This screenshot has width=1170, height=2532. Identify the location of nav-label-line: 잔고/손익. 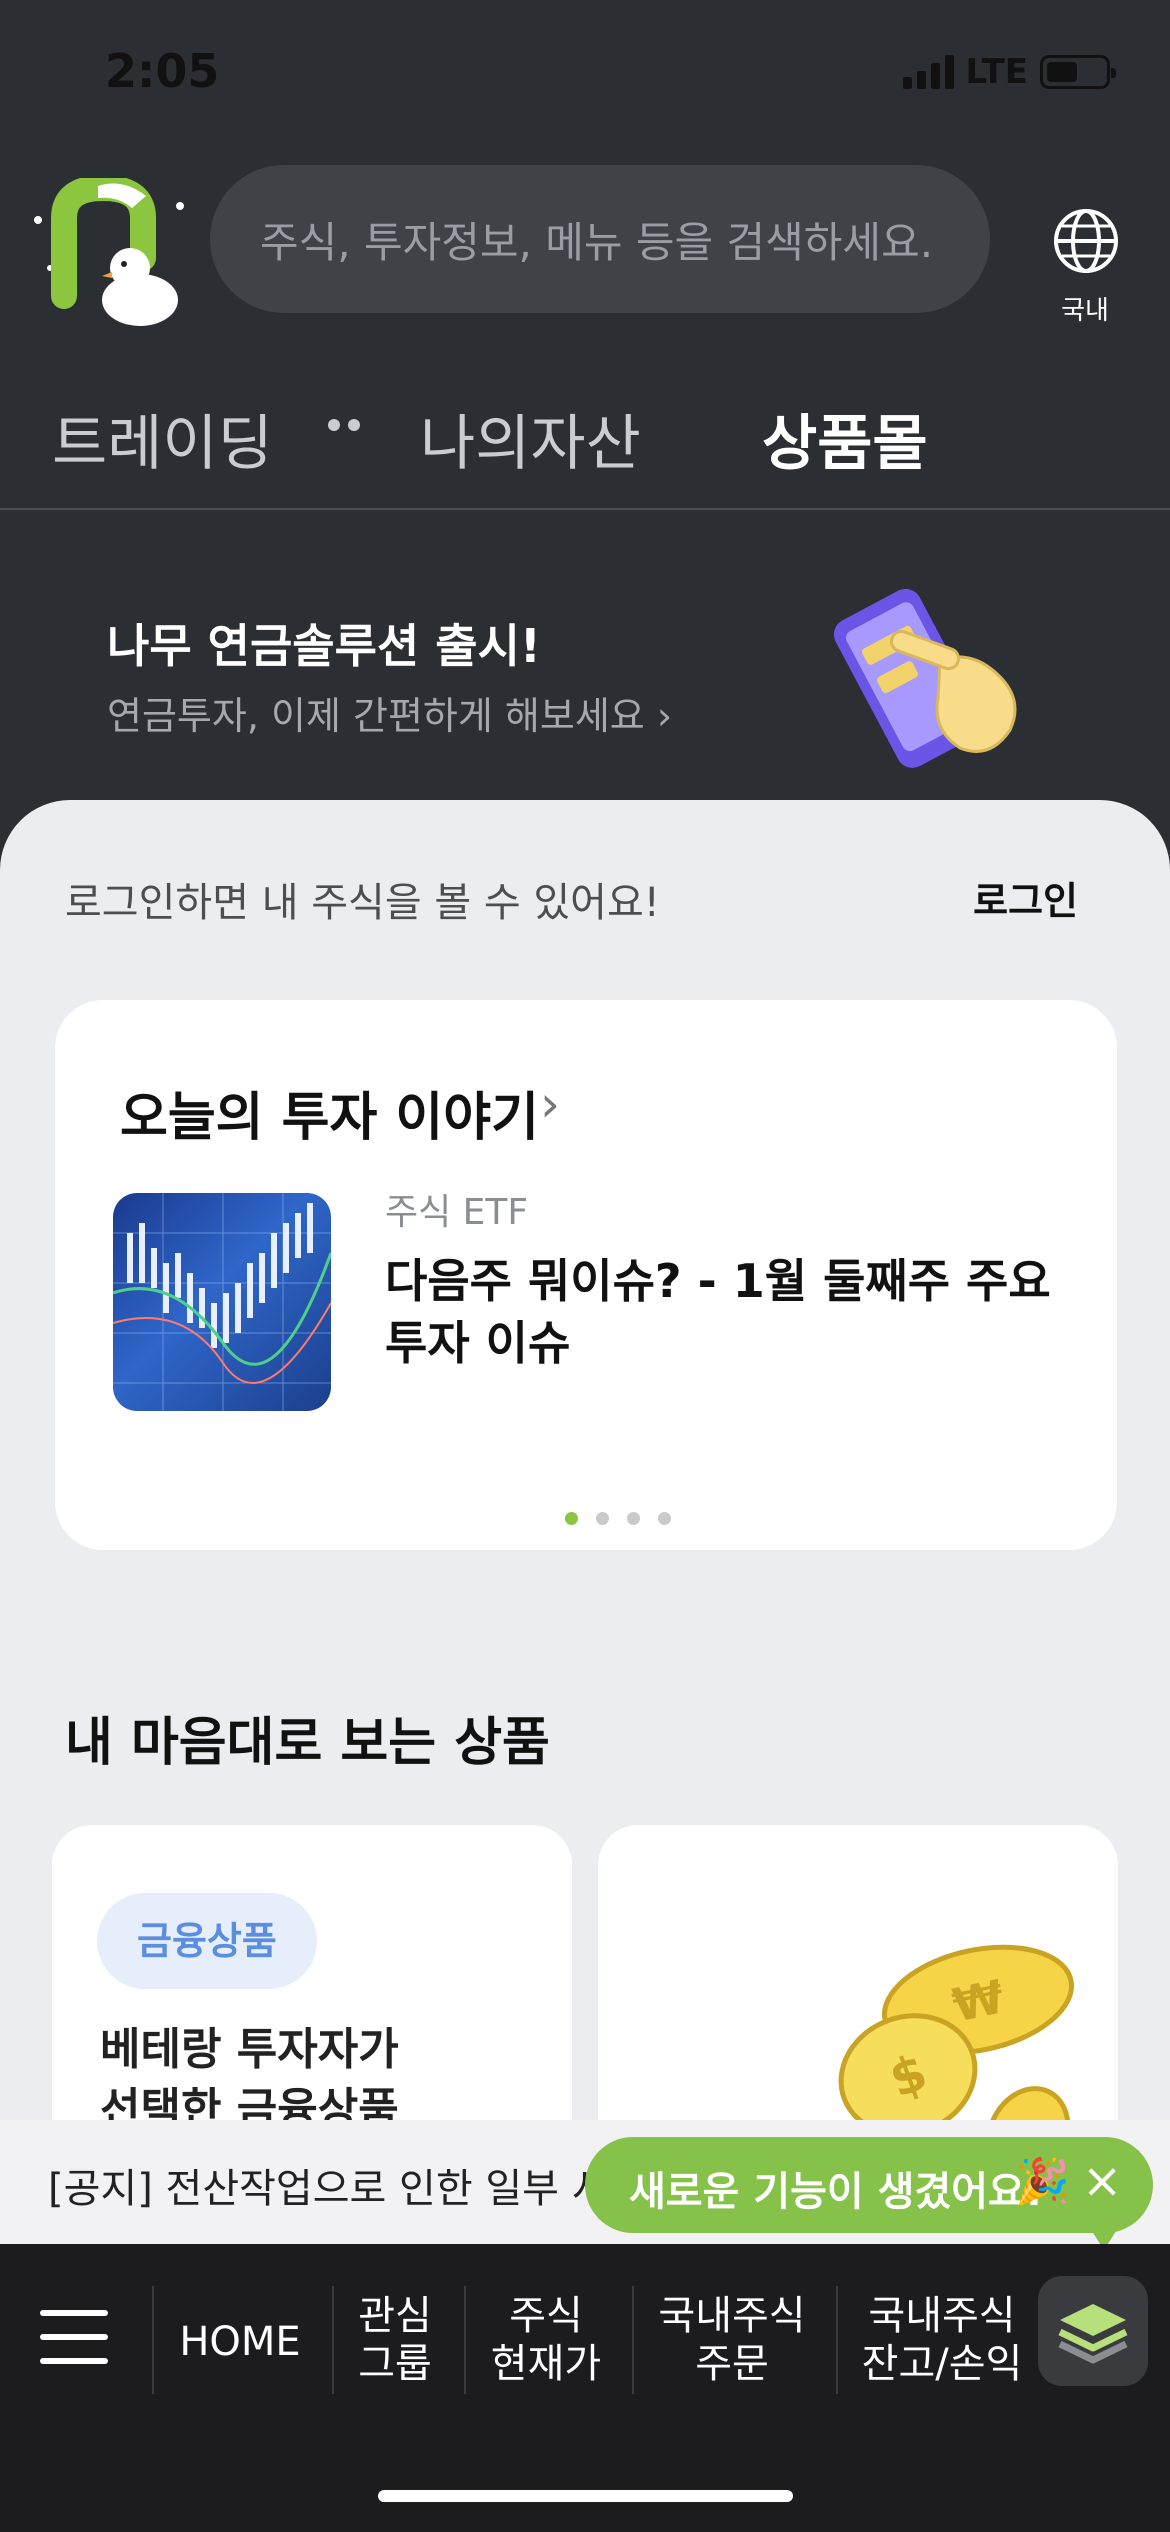
(942, 2364).